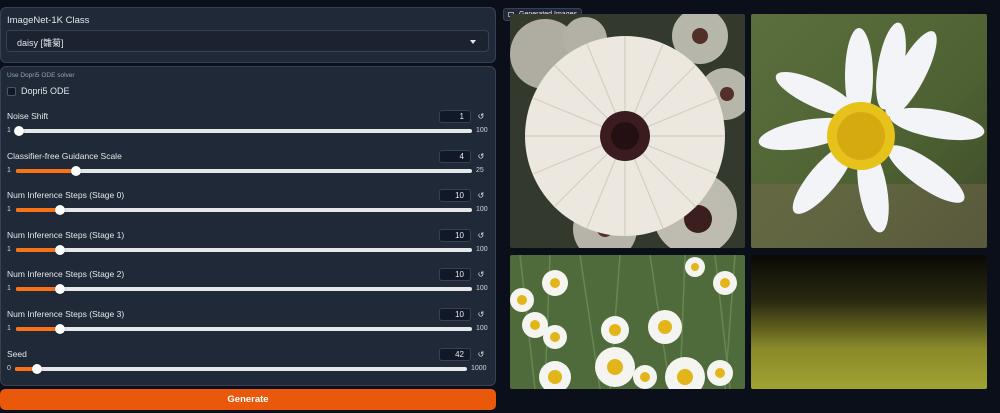  I want to click on slider-min-label: 0, so click(9, 368).